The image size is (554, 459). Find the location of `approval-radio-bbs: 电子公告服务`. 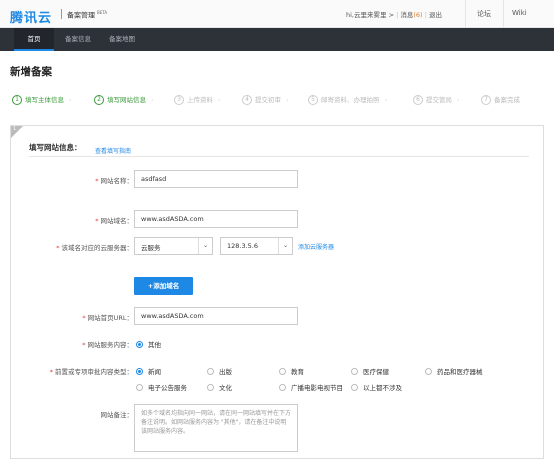

approval-radio-bbs: 电子公告服务 is located at coordinates (161, 387).